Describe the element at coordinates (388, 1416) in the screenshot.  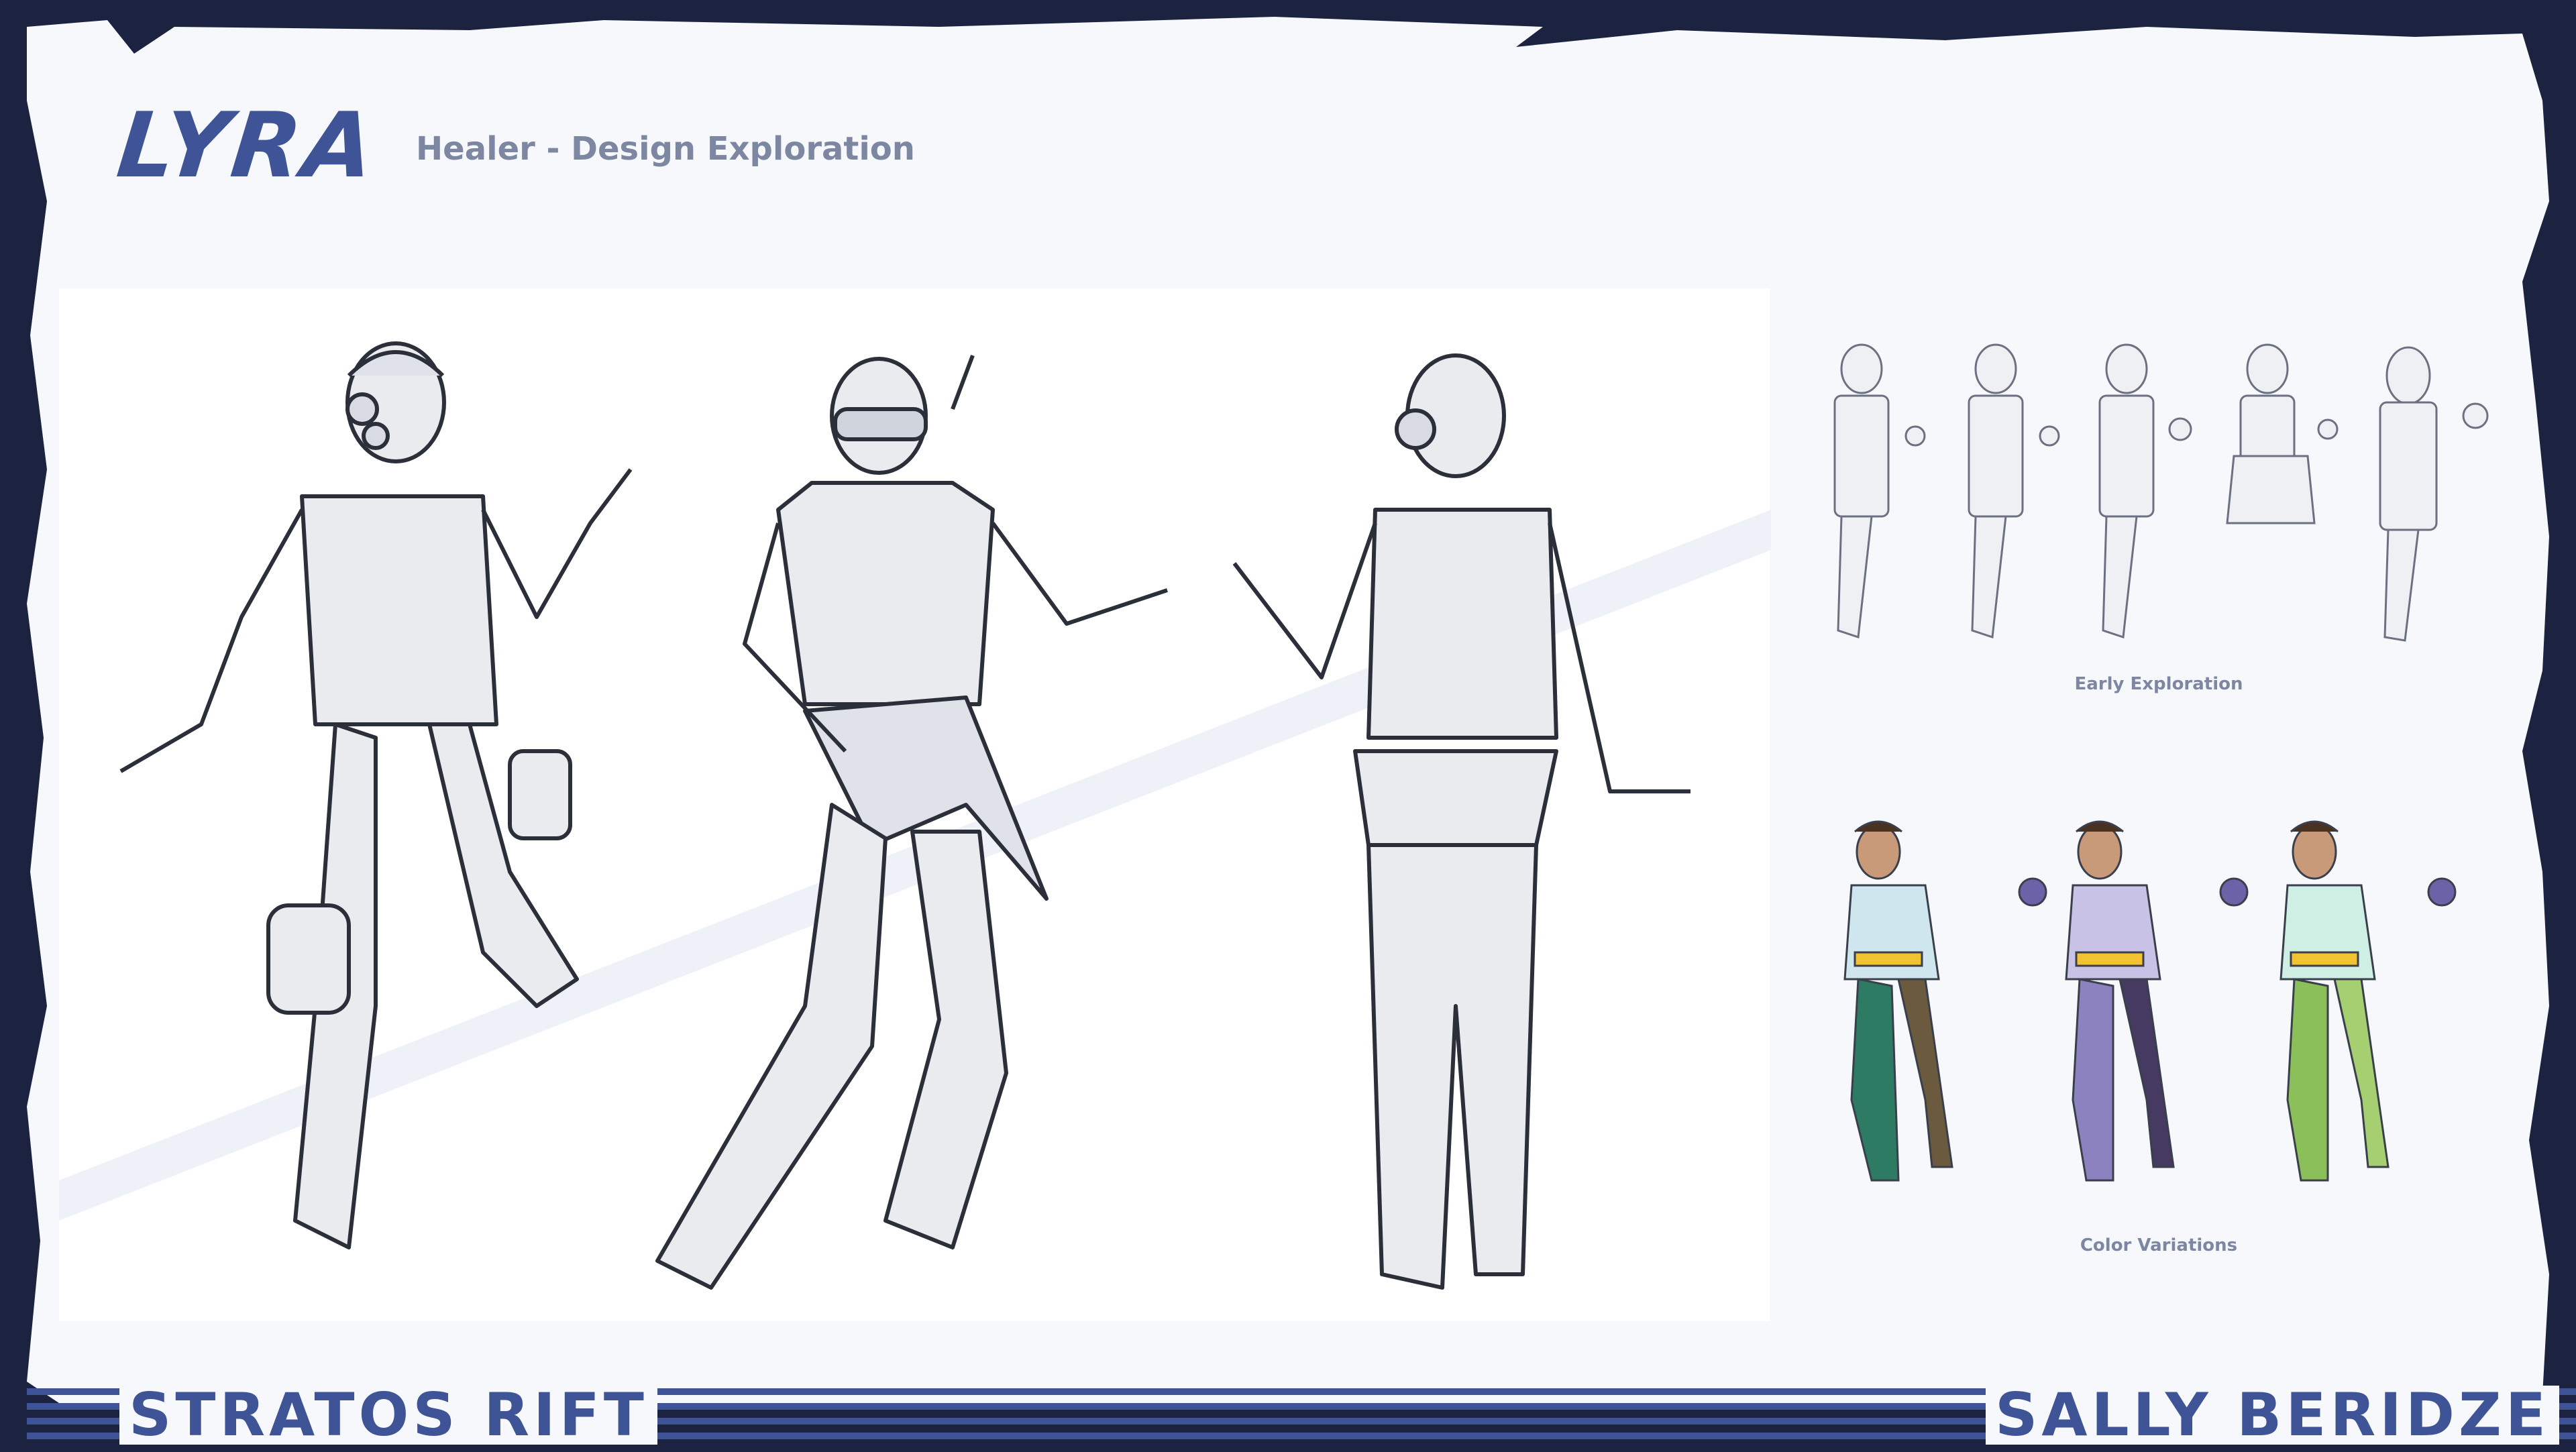
I see `game-logo: STRATOS RIFT` at that location.